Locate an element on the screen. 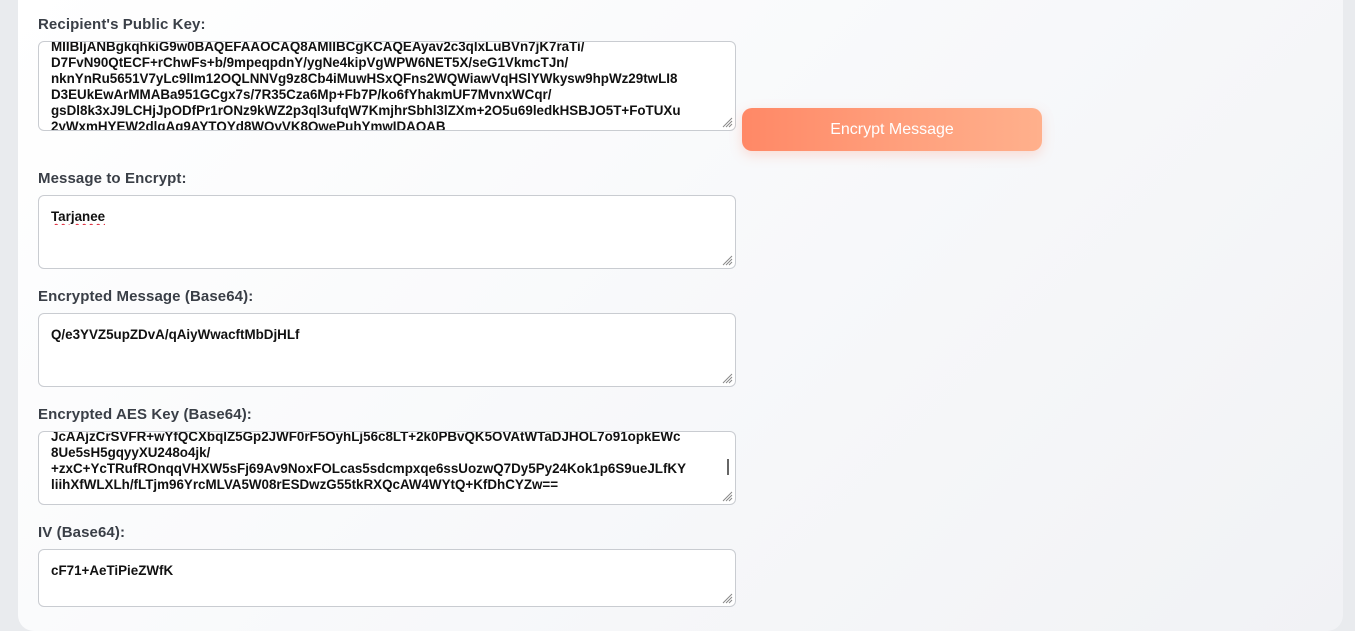  message-textarea: Tarjanee is located at coordinates (387, 232).